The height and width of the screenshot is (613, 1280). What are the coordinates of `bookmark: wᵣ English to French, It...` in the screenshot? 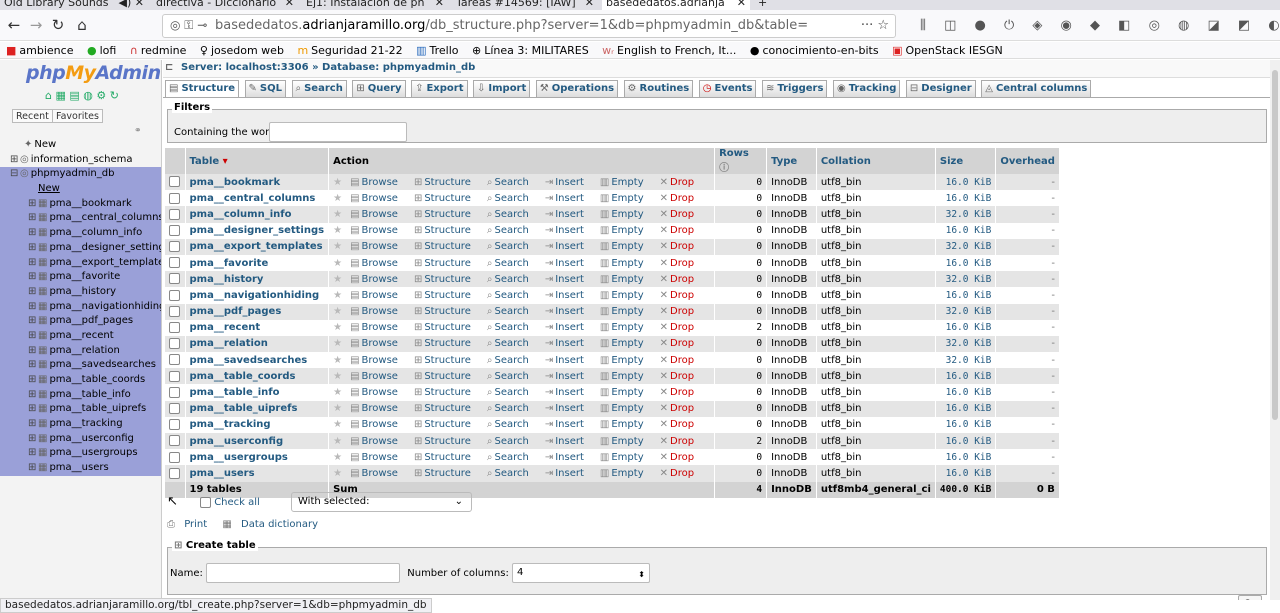 It's located at (669, 50).